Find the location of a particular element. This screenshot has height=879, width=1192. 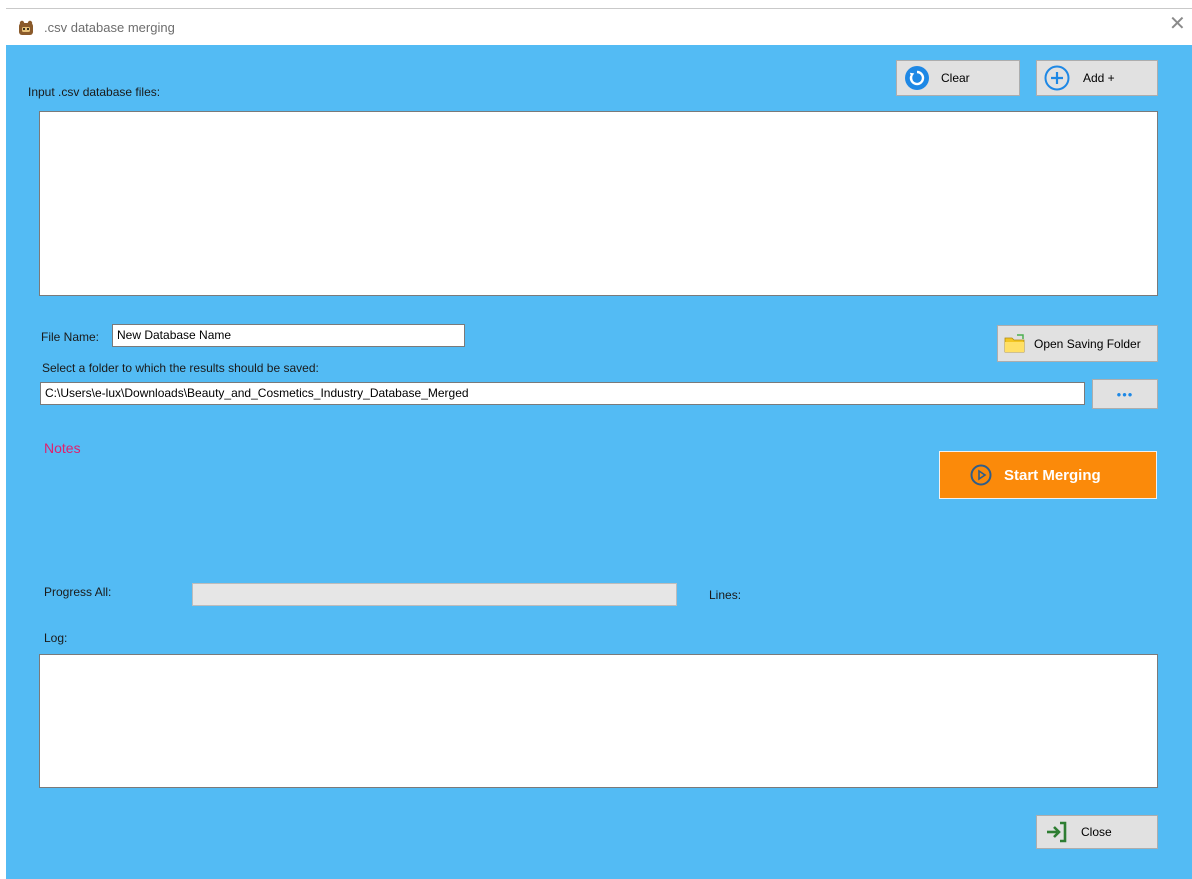

open-saving-folder-button: Open Saving Folder is located at coordinates (1077, 343).